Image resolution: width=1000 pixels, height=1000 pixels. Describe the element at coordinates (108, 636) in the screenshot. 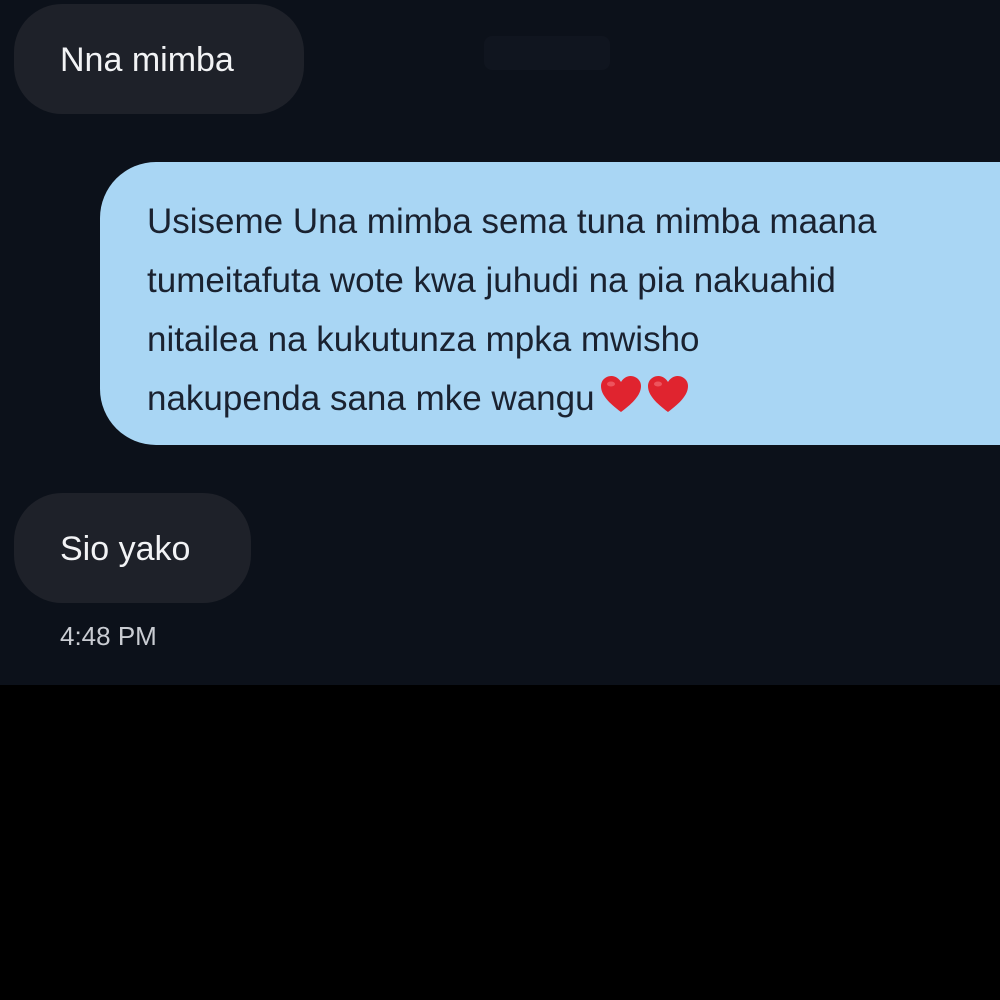

I see `message-timestamp: 4:48 PM` at that location.